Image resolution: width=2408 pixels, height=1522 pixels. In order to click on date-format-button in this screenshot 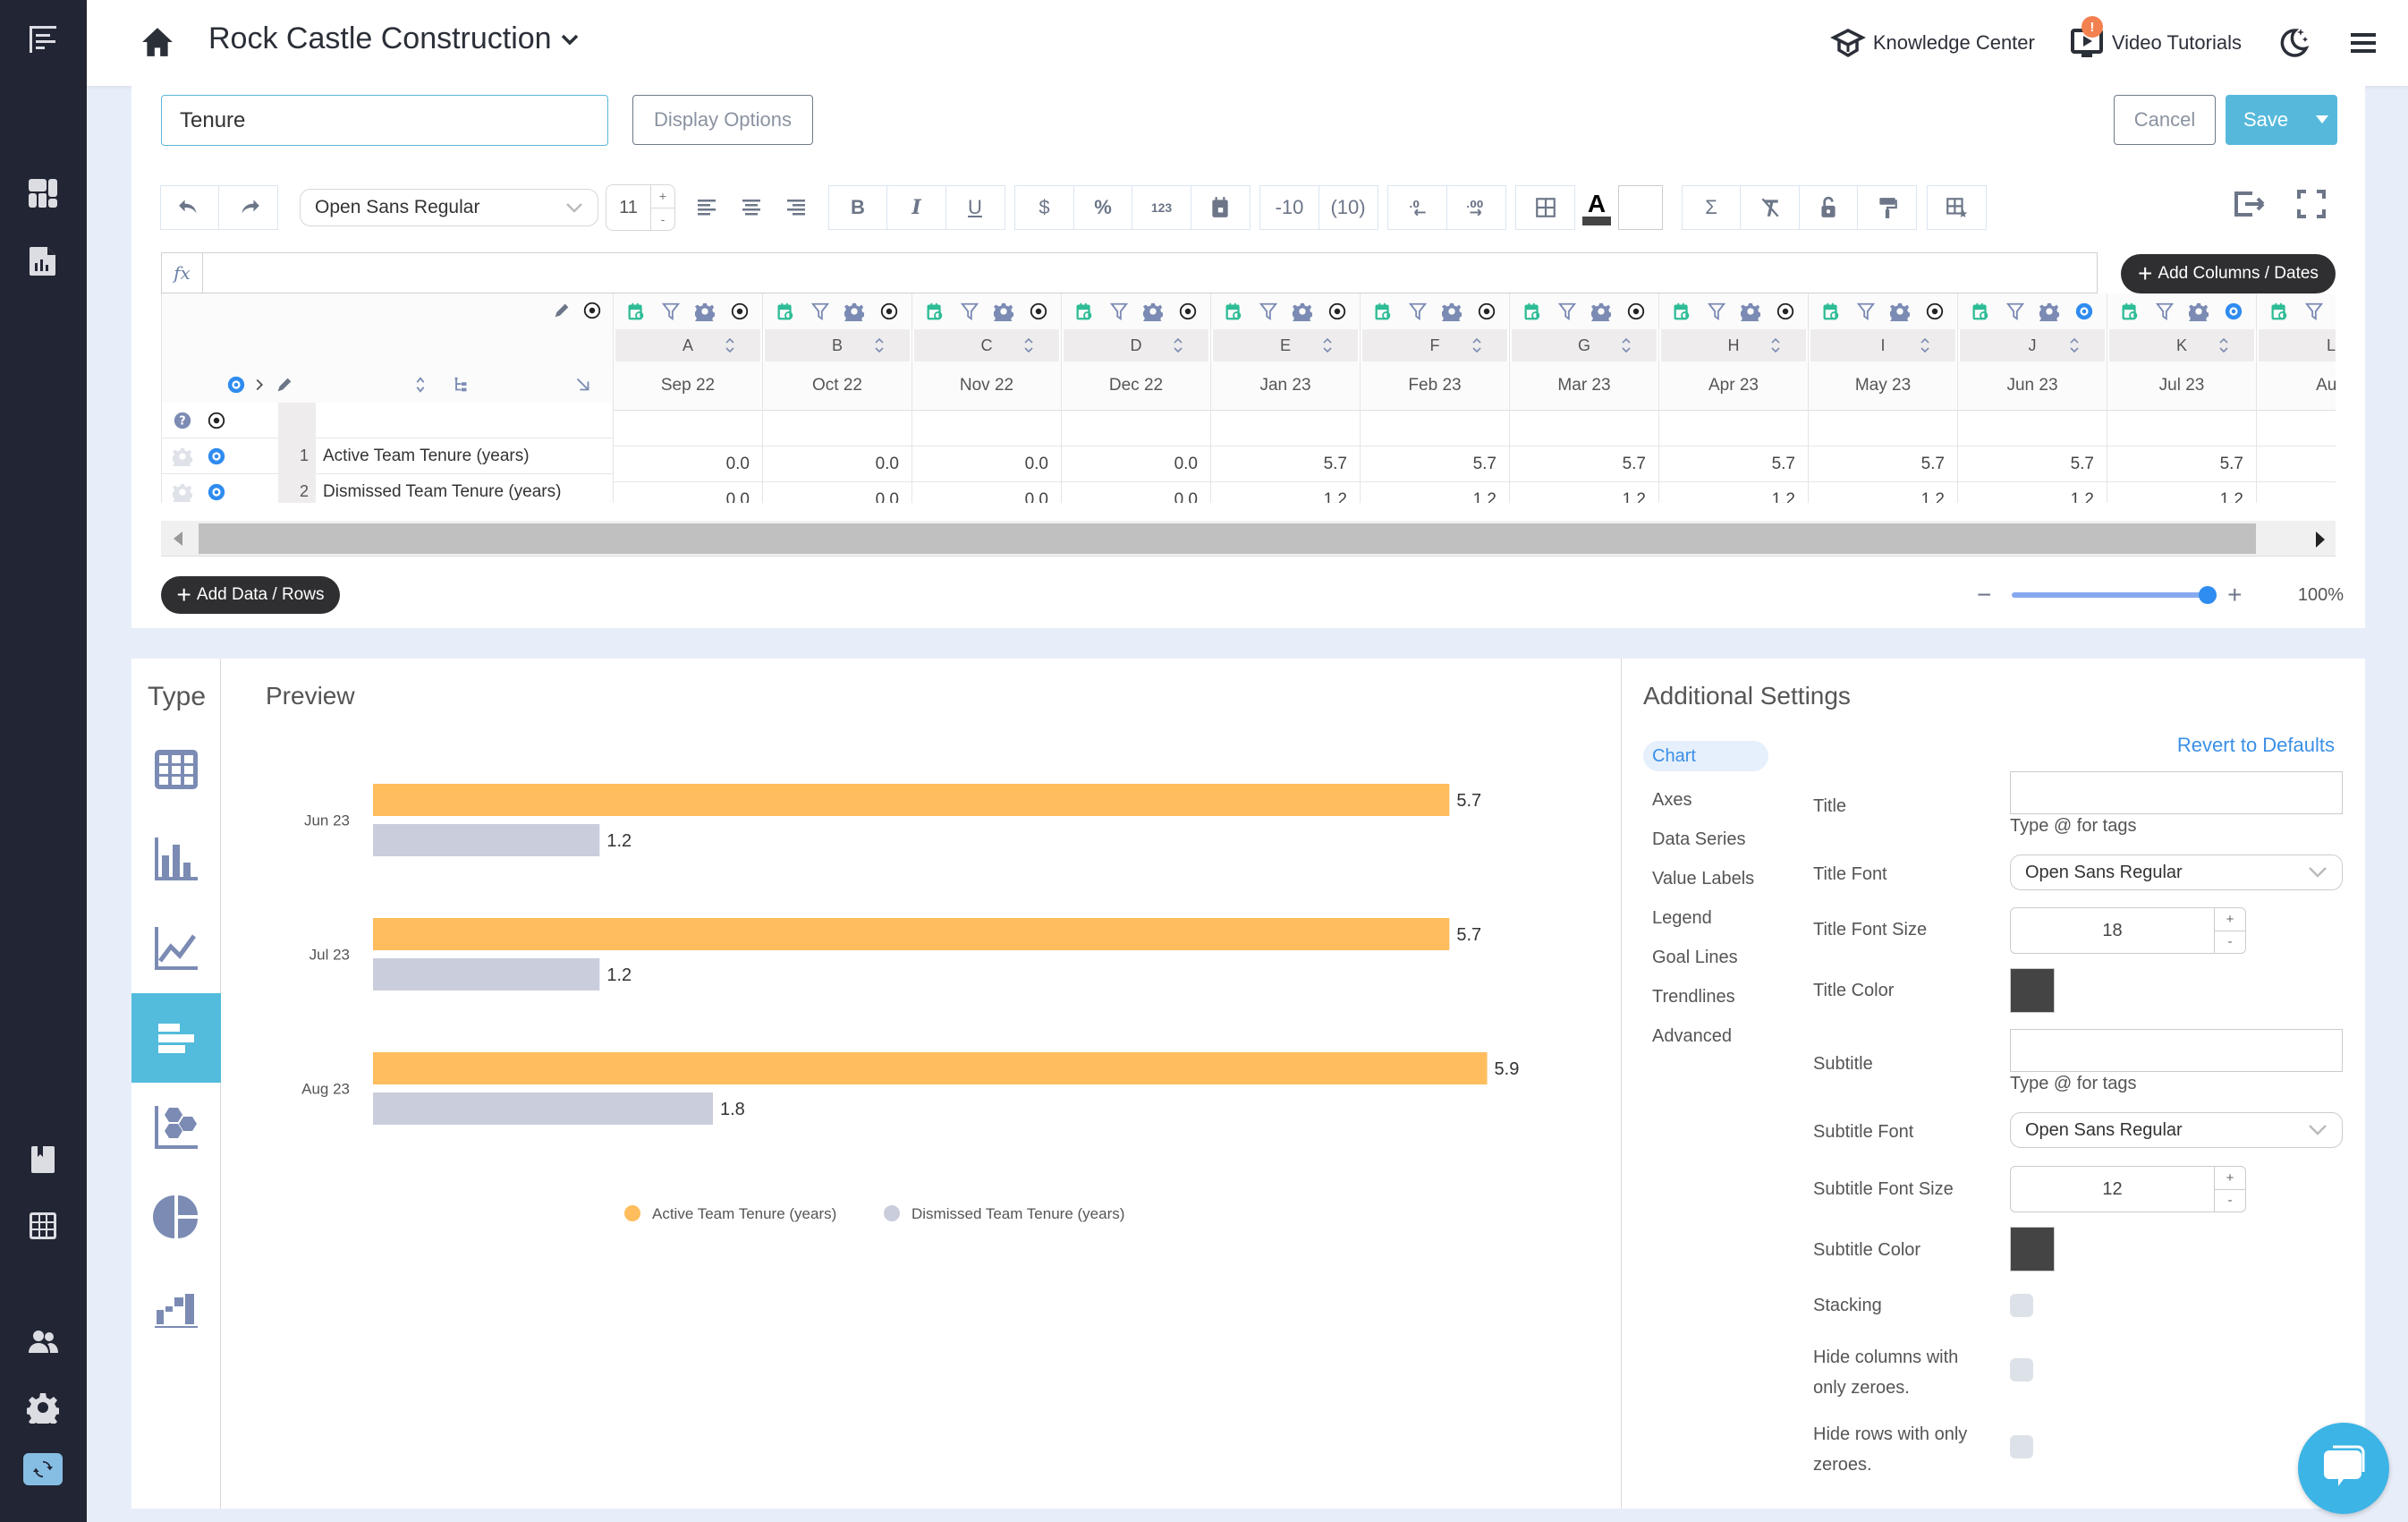, I will do `click(1220, 207)`.